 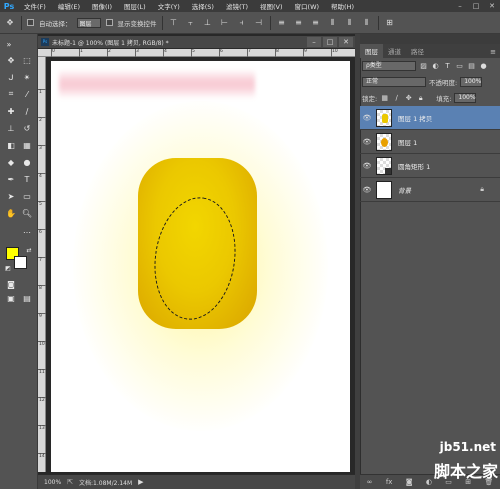 I want to click on move-tool-preset-icon: ✥, so click(x=10, y=23).